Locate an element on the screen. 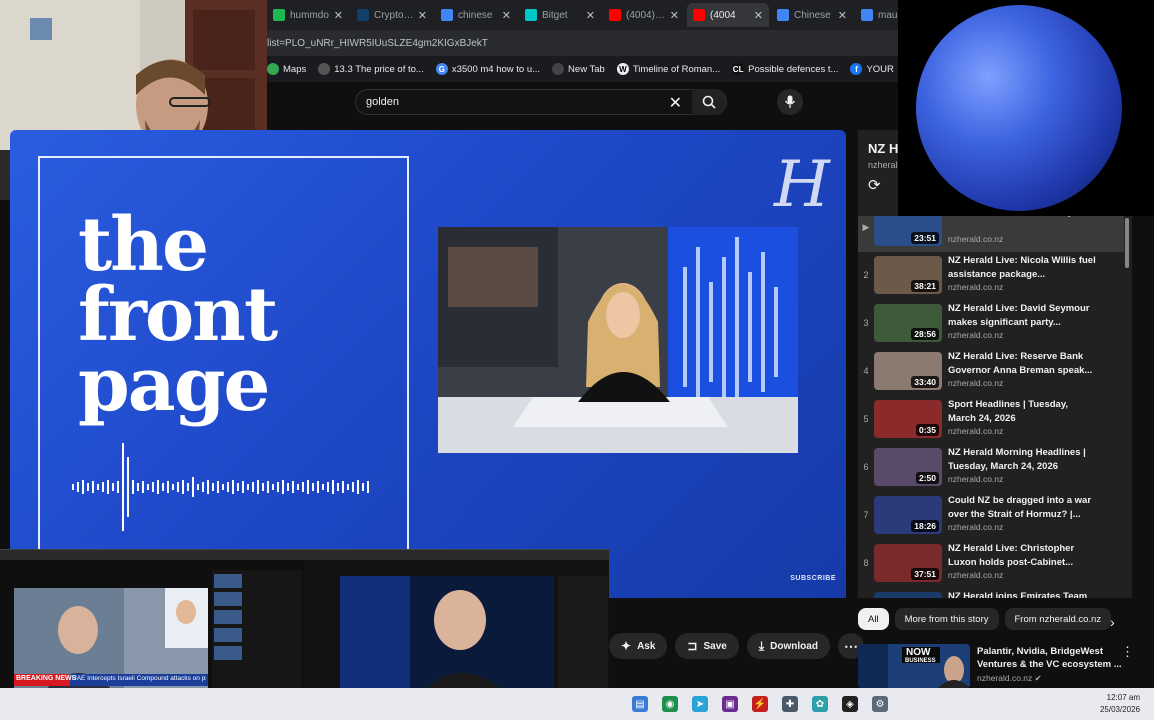  download-button: ⤓ Download is located at coordinates (788, 646).